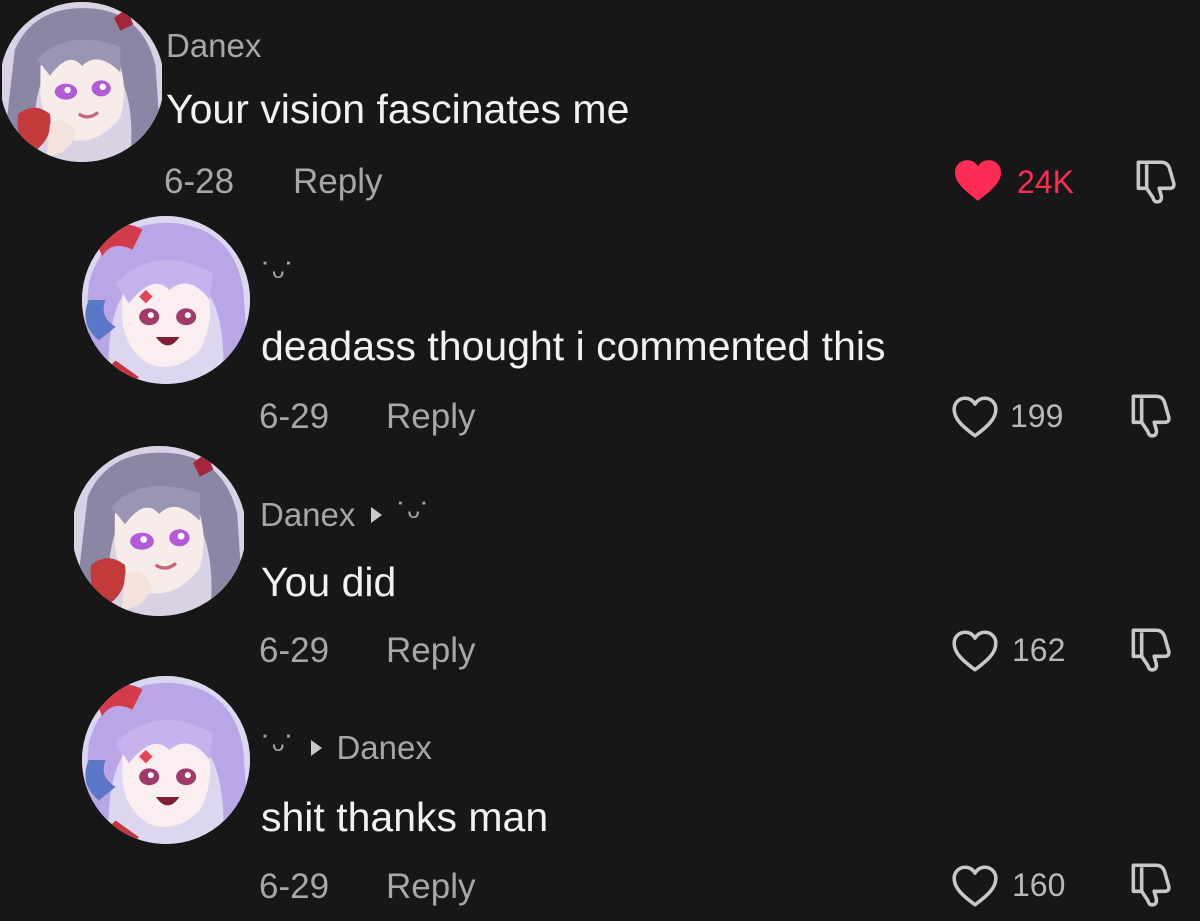 Image resolution: width=1200 pixels, height=921 pixels. What do you see at coordinates (329, 582) in the screenshot?
I see `comment-text: You did` at bounding box center [329, 582].